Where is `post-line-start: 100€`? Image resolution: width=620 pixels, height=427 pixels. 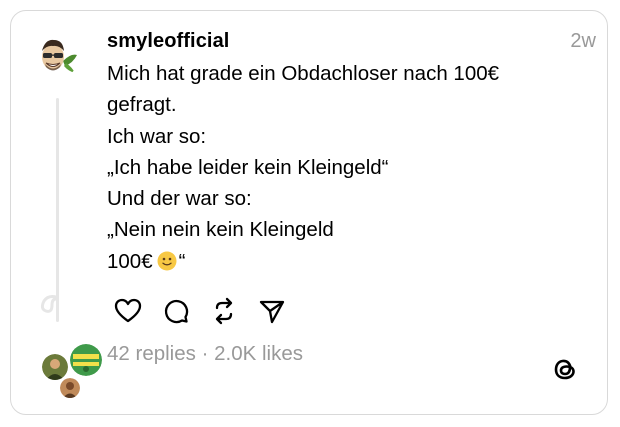
post-line-start: 100€ is located at coordinates (130, 261).